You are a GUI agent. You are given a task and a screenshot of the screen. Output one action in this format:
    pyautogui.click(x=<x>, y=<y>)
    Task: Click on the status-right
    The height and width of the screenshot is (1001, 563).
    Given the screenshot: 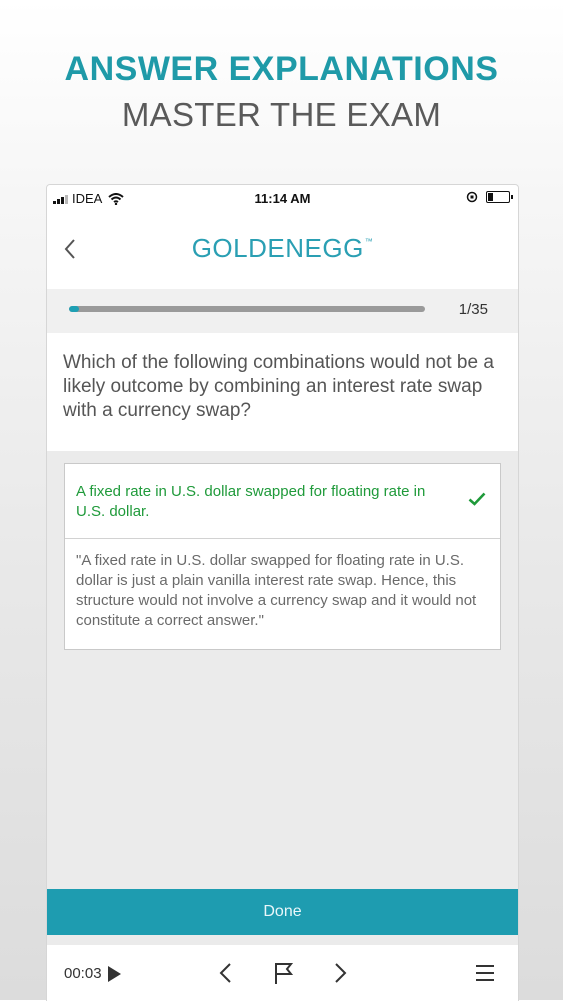 What is the action you would take?
    pyautogui.click(x=489, y=197)
    